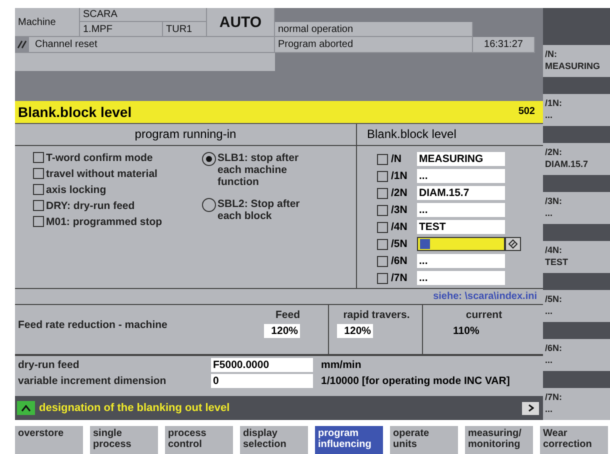  What do you see at coordinates (504, 45) in the screenshot?
I see `clock-time: 16:31:27` at bounding box center [504, 45].